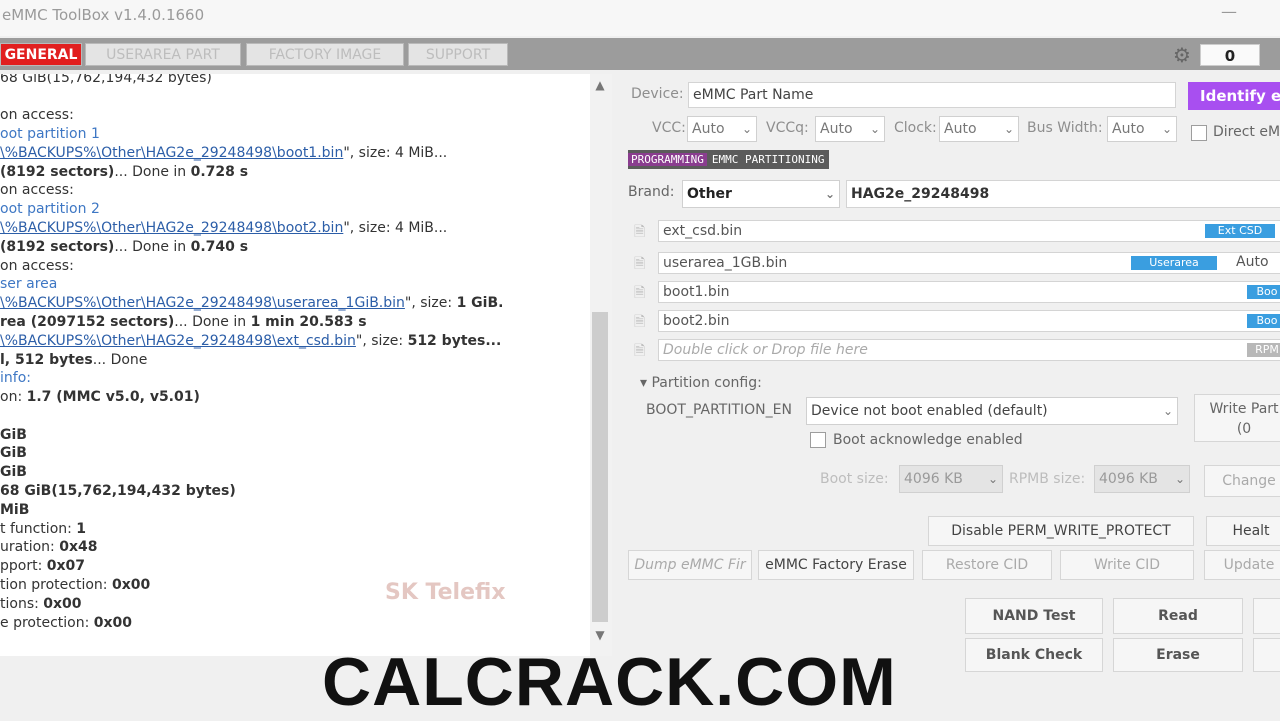 This screenshot has width=1280, height=721. Describe the element at coordinates (124, 172) in the screenshot. I see `log-line: (8192 sectors)... Done in 0.728 s` at that location.